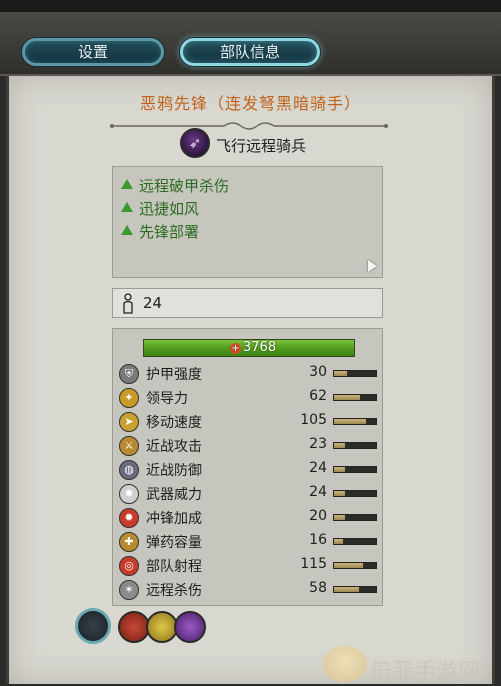 This screenshot has height=686, width=501. Describe the element at coordinates (249, 542) in the screenshot. I see `stat-row: ✚ 弹药容量 16` at that location.